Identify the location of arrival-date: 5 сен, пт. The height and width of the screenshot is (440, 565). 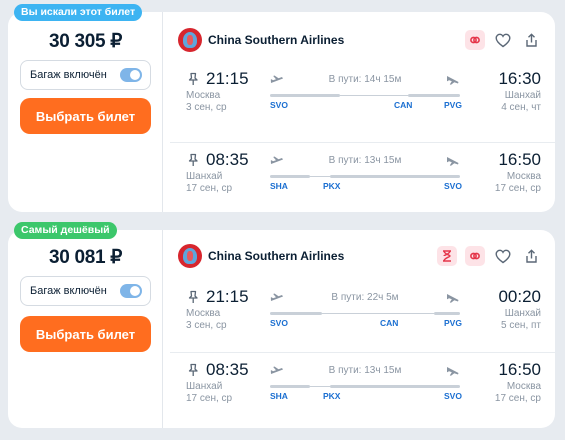
(521, 325).